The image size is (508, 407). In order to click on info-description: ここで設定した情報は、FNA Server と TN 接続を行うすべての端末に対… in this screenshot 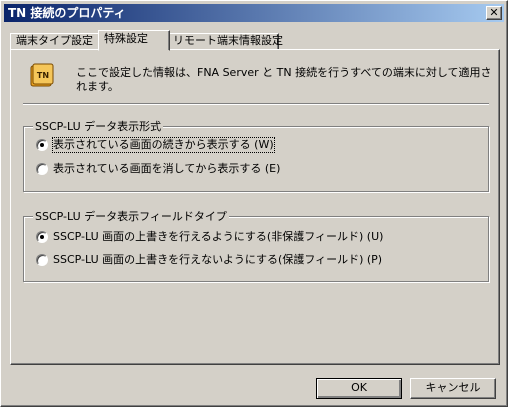, I will do `click(284, 79)`.